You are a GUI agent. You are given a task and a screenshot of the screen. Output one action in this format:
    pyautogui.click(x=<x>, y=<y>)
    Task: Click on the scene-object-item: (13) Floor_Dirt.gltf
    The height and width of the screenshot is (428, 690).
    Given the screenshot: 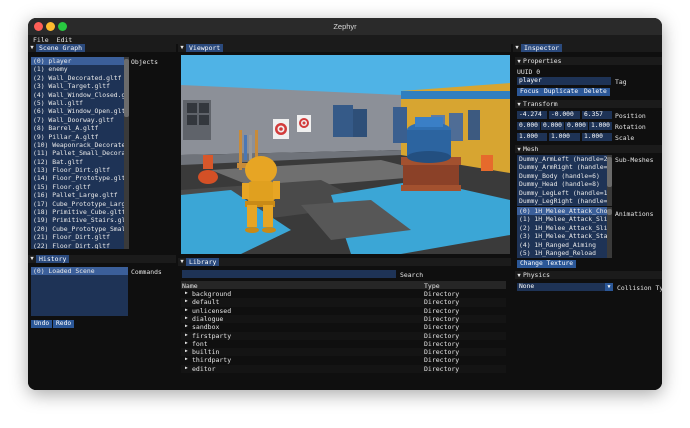 What is the action you would take?
    pyautogui.click(x=77, y=170)
    